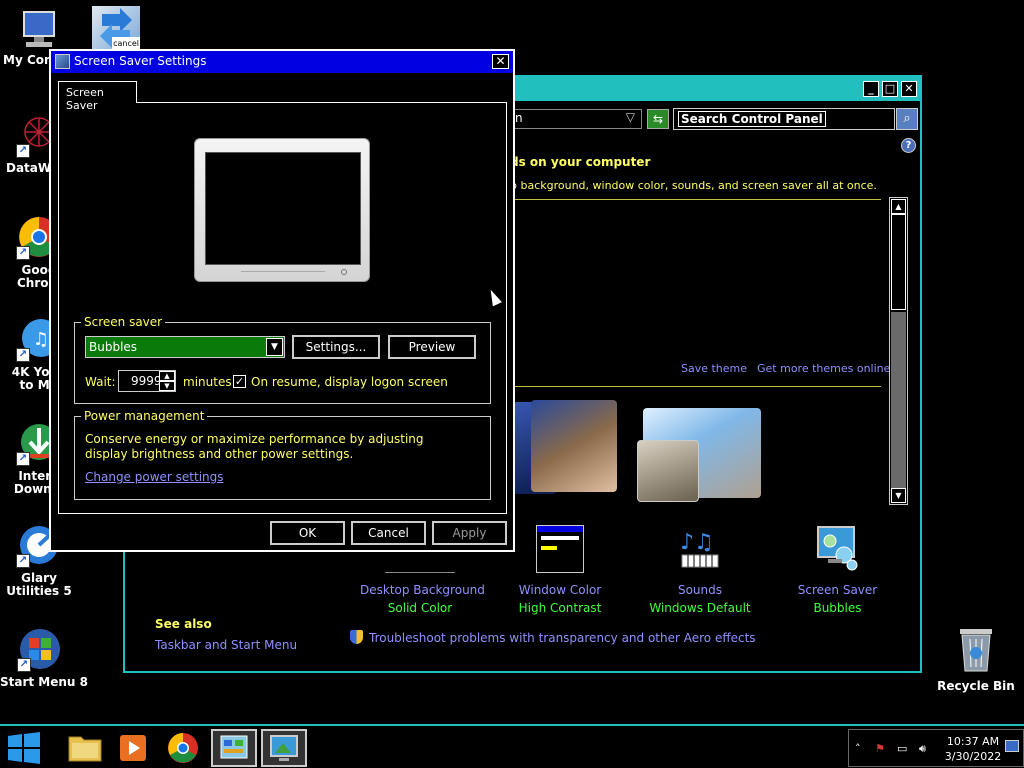 The height and width of the screenshot is (768, 1024). What do you see at coordinates (837, 608) in the screenshot?
I see `item-value: Bubbles` at bounding box center [837, 608].